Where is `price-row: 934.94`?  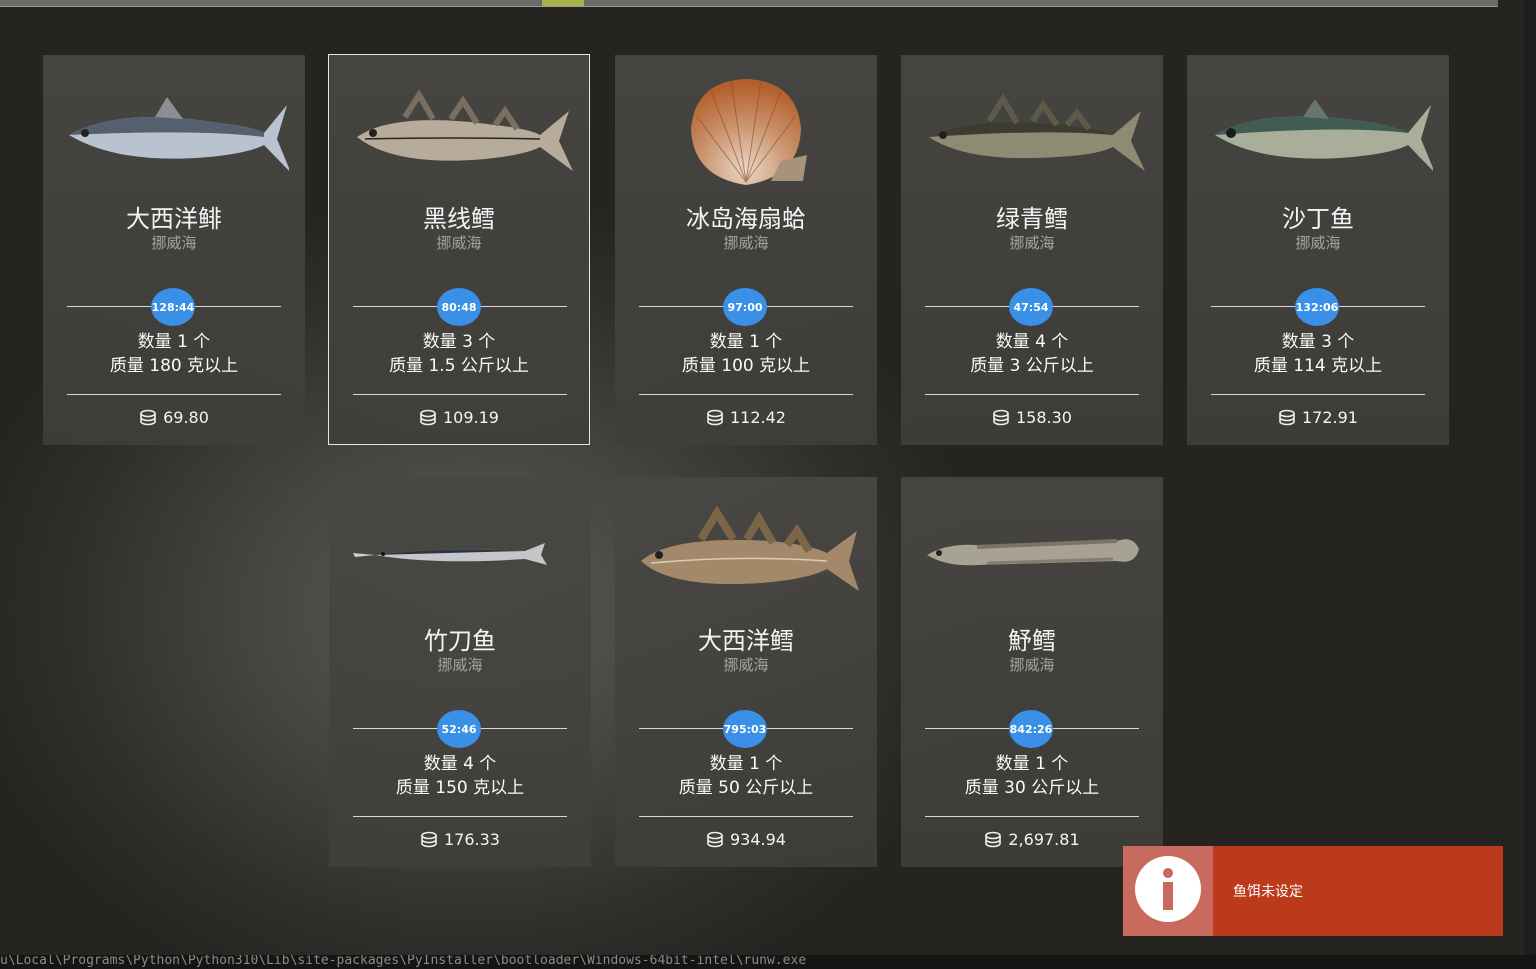
price-row: 934.94 is located at coordinates (746, 839).